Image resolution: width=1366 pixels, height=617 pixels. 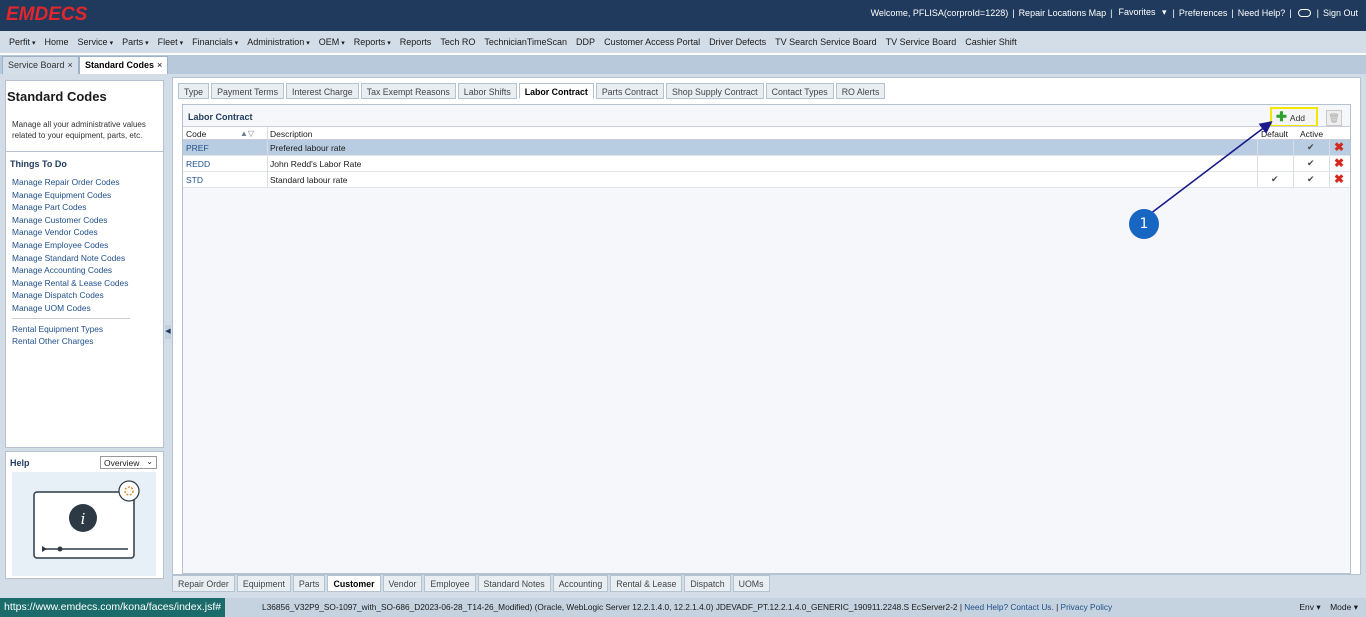 I want to click on menu-item-parts: Parts ▾, so click(x=135, y=42).